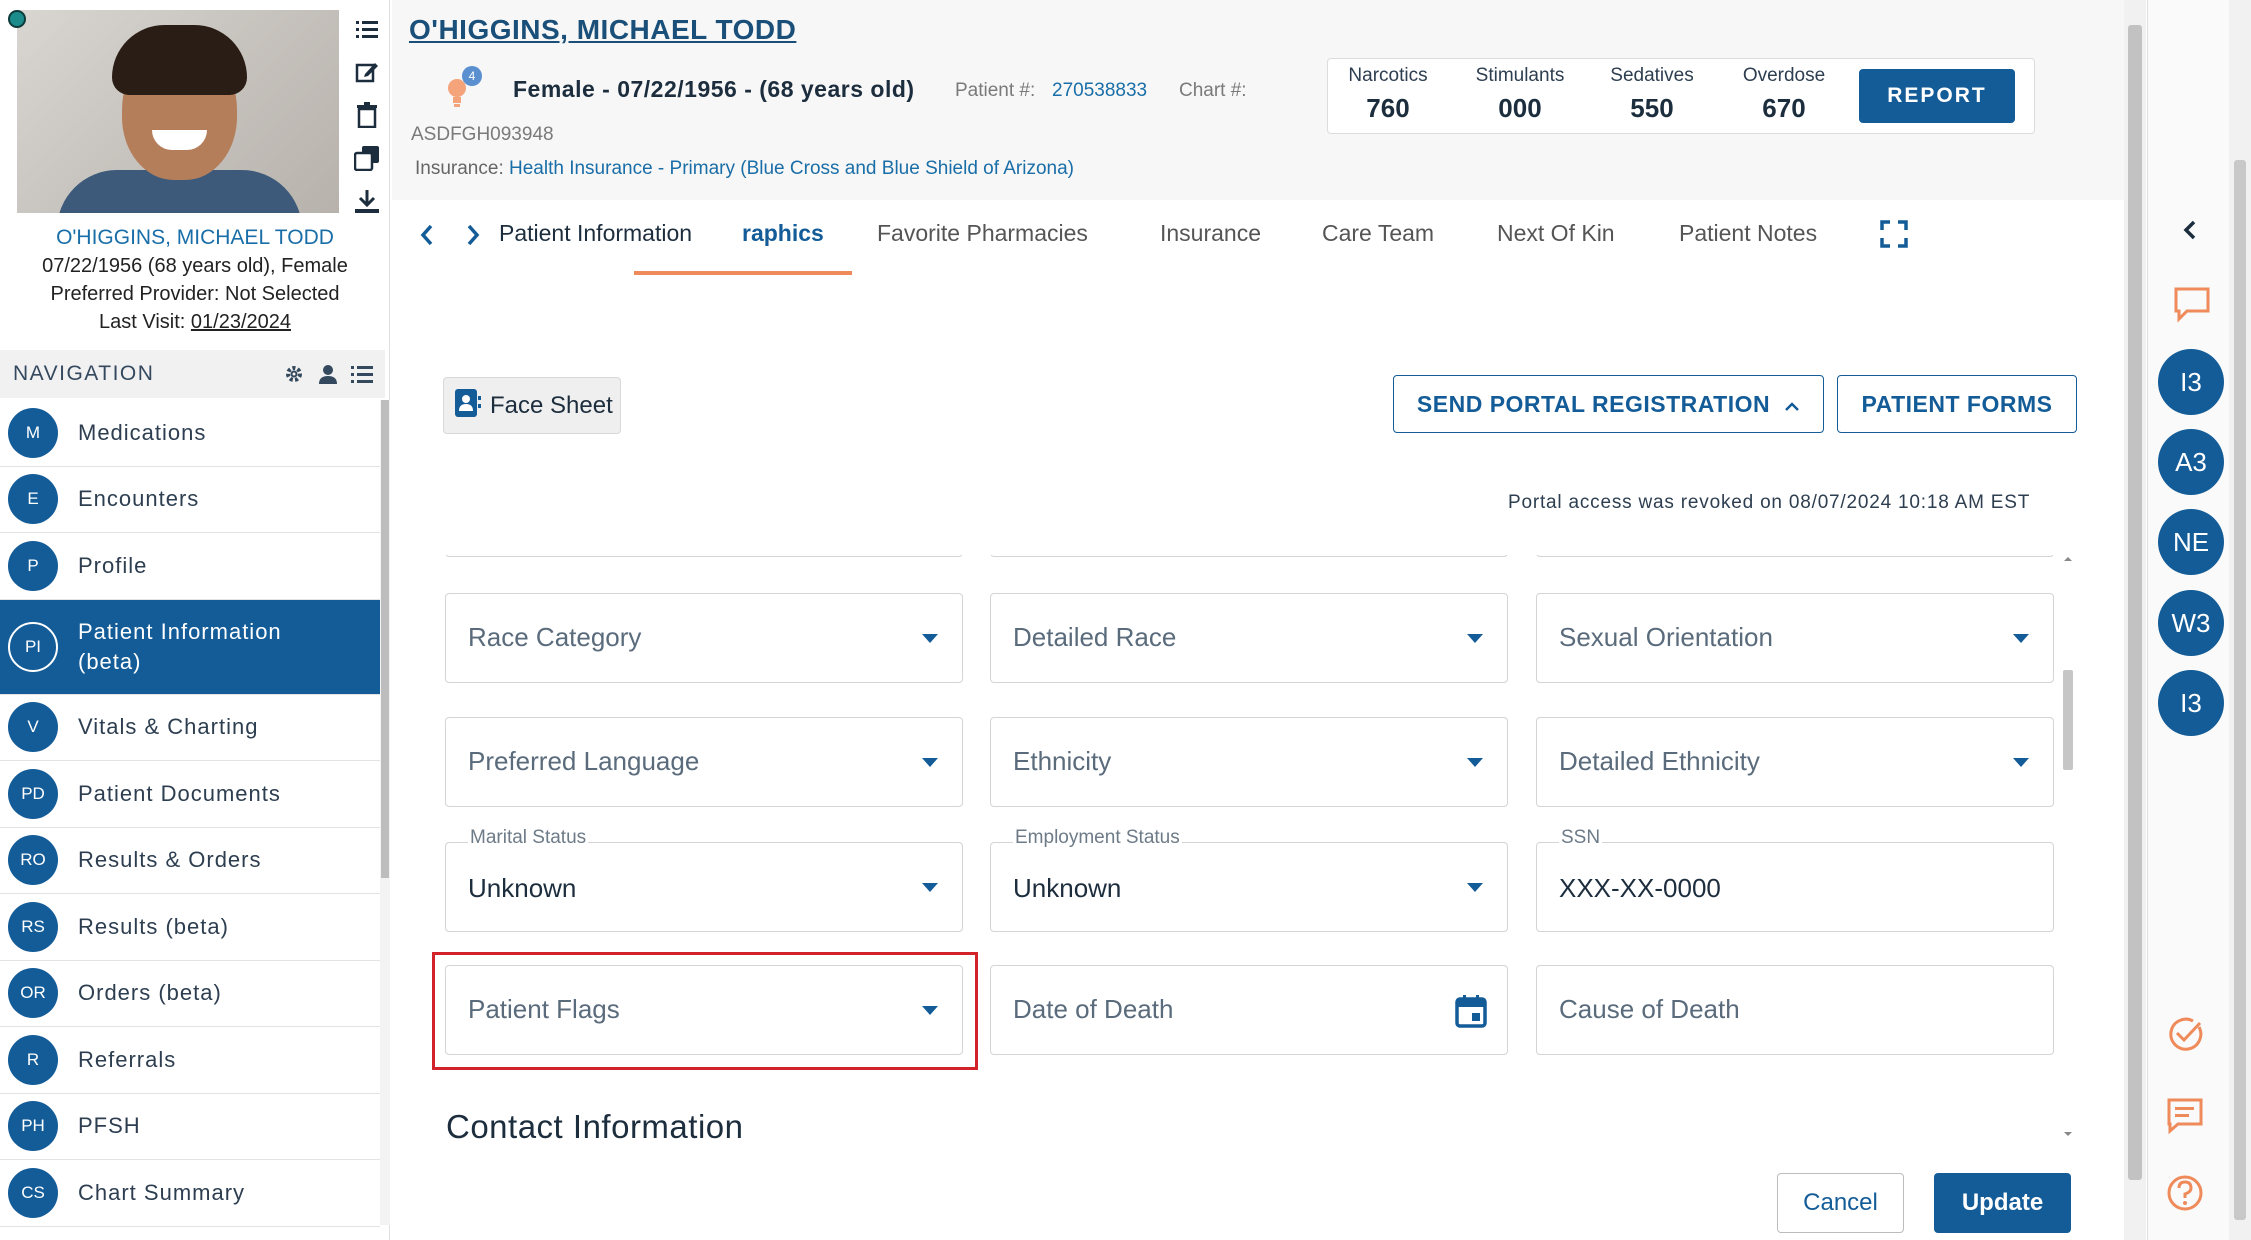 This screenshot has width=2251, height=1240. Describe the element at coordinates (33, 1192) in the screenshot. I see `nav-badge: CS` at that location.